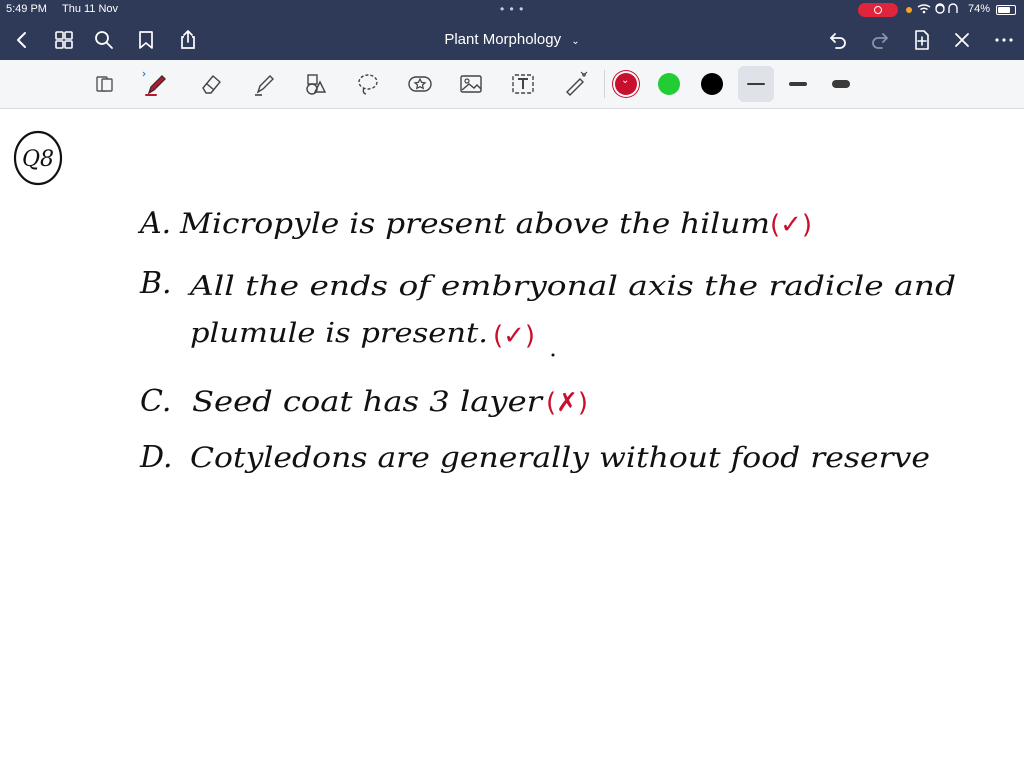  Describe the element at coordinates (922, 40) in the screenshot. I see `add-page-icon` at that location.